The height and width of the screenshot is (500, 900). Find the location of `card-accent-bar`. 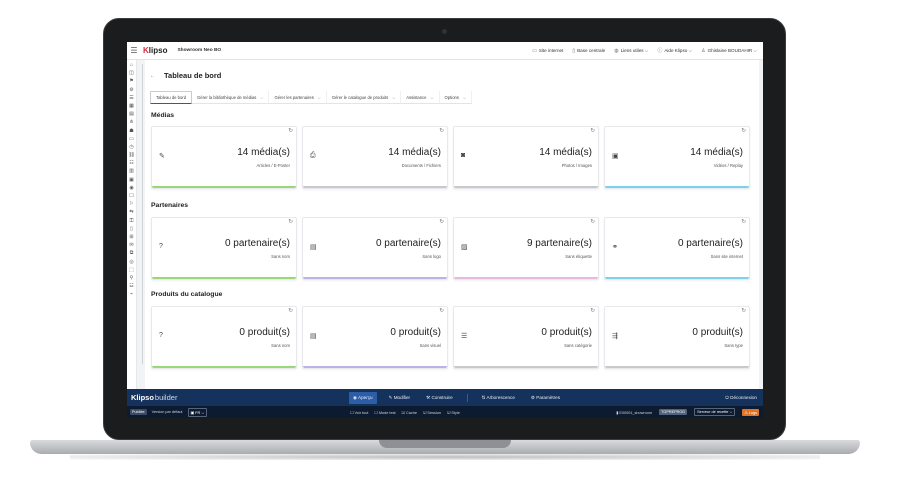

card-accent-bar is located at coordinates (375, 187).